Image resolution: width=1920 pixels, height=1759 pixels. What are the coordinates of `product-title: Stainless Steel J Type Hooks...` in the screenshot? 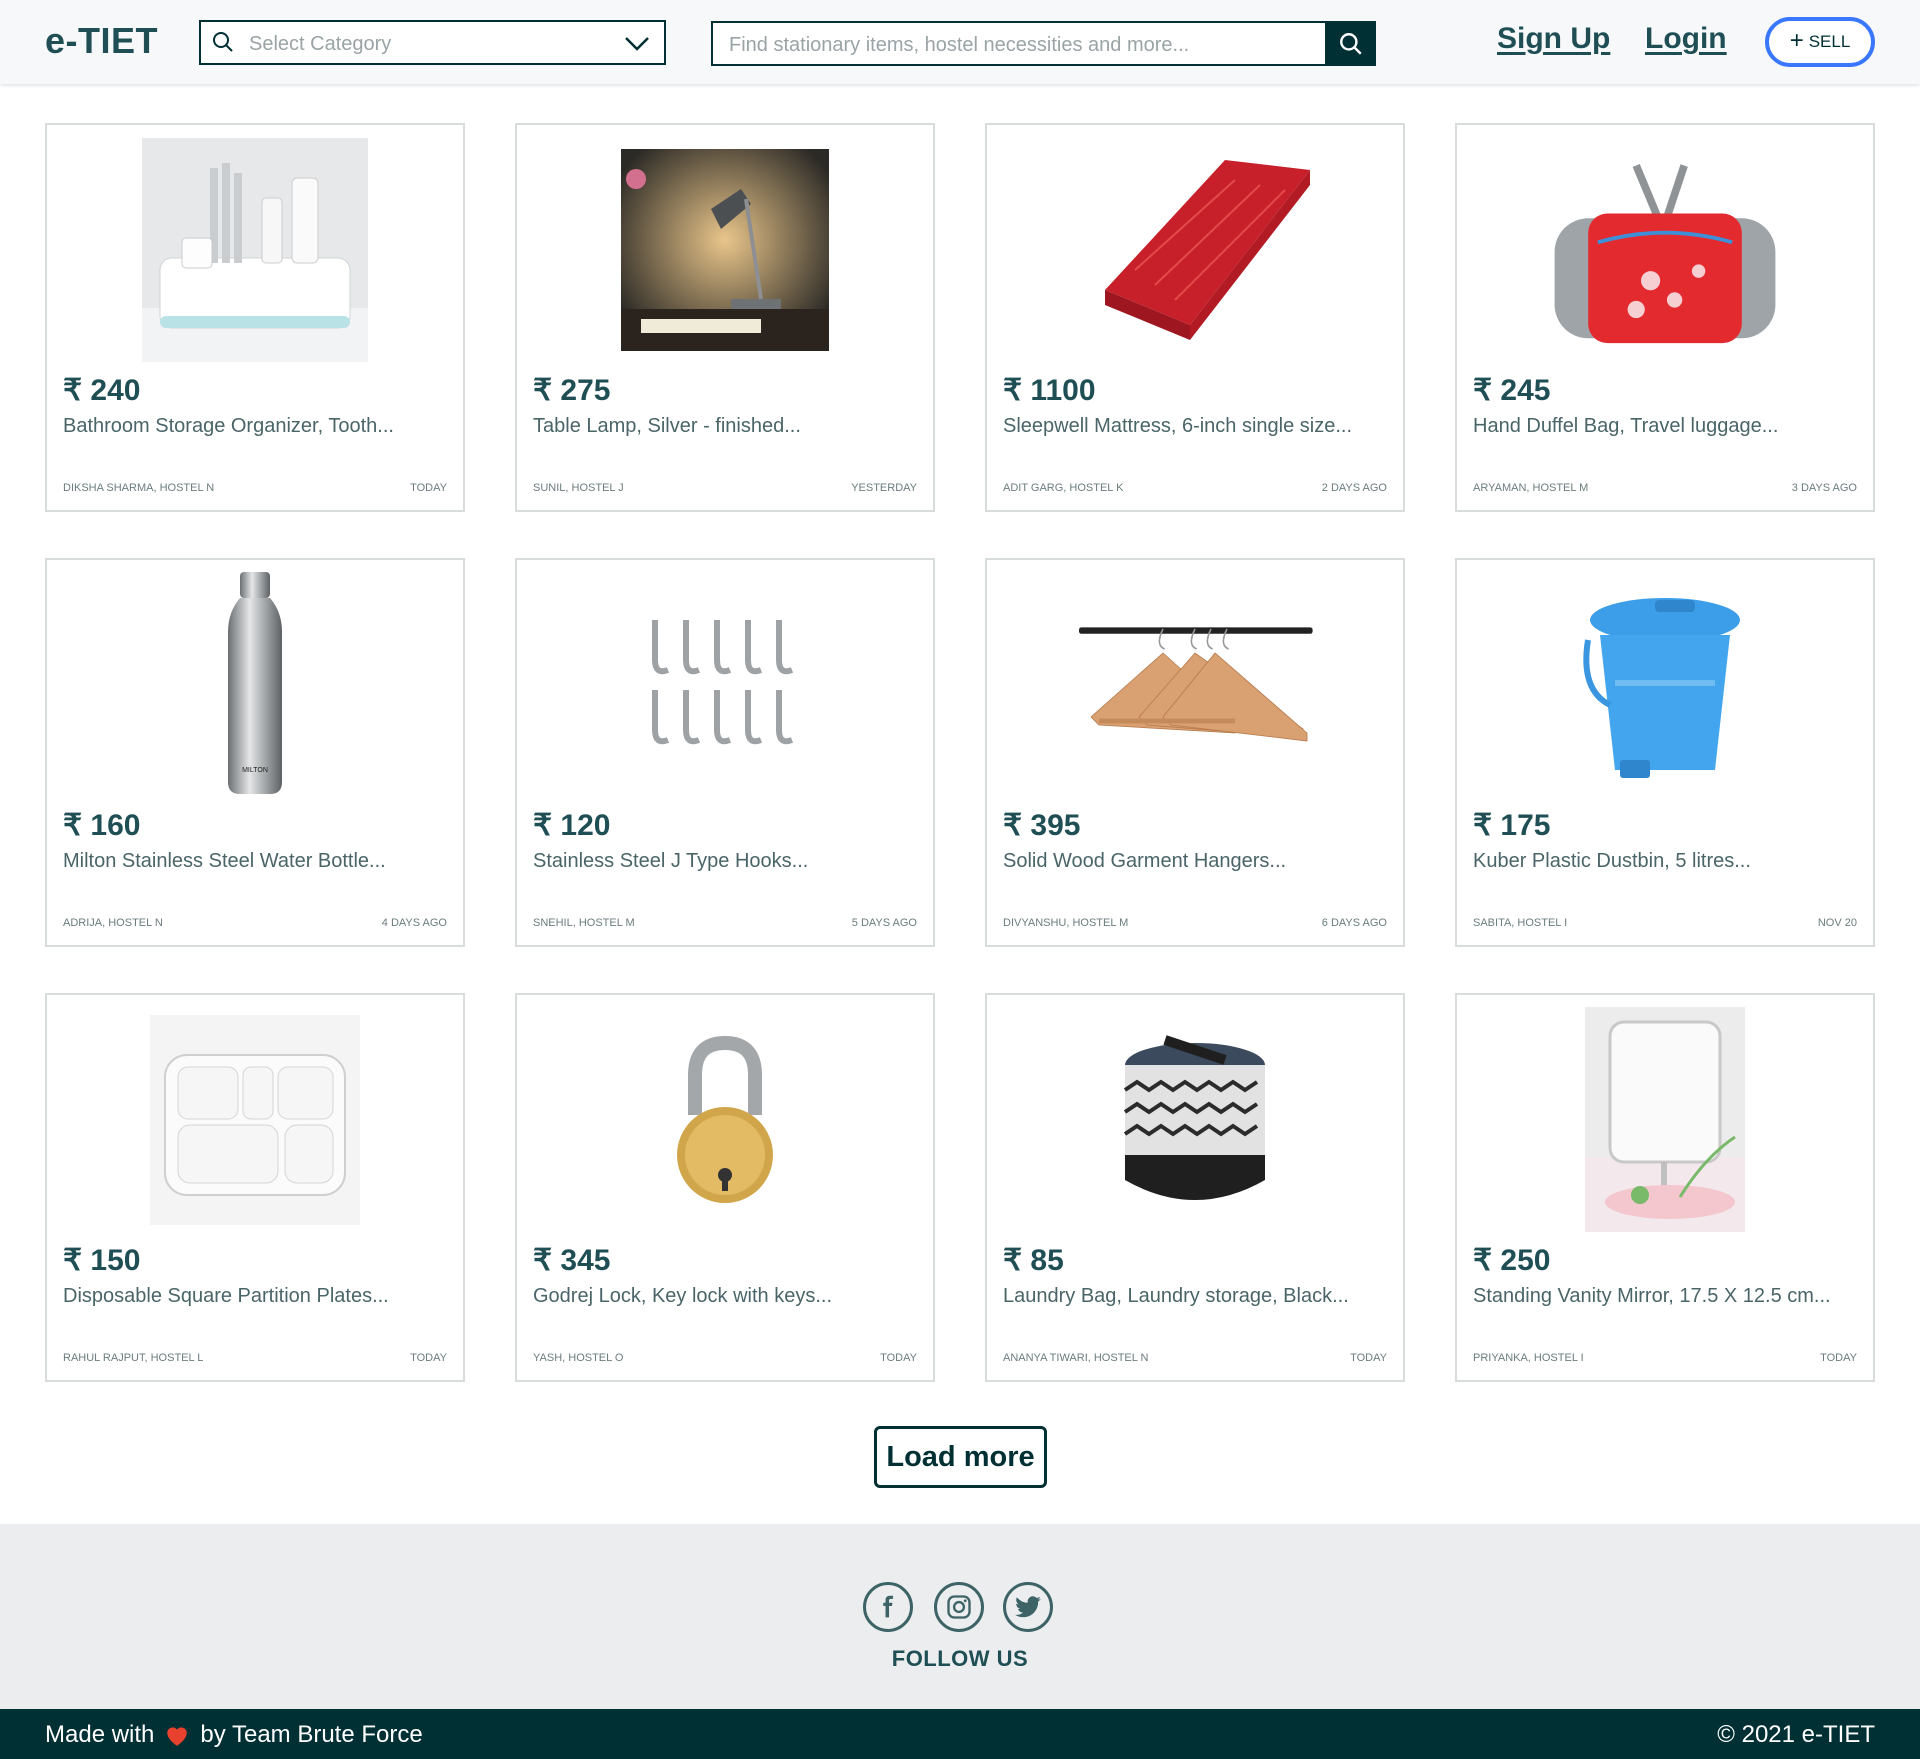 It's located at (670, 861).